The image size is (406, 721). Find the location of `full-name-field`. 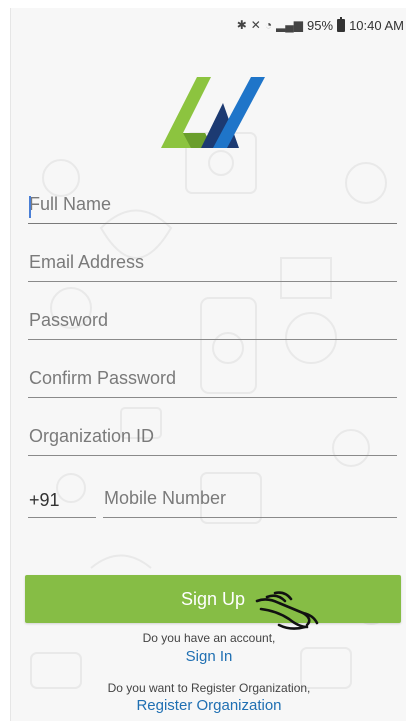

full-name-field is located at coordinates (212, 204).